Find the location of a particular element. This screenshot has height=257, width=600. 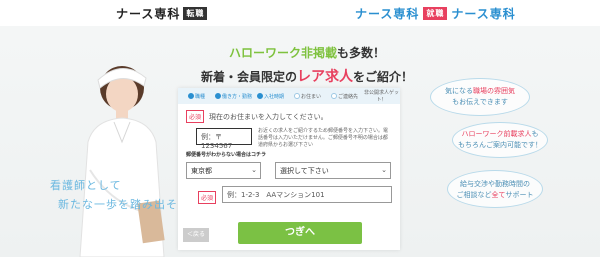

hero-catchphrase: 看護師として 新たな一歩を踏み出そう is located at coordinates (120, 195).